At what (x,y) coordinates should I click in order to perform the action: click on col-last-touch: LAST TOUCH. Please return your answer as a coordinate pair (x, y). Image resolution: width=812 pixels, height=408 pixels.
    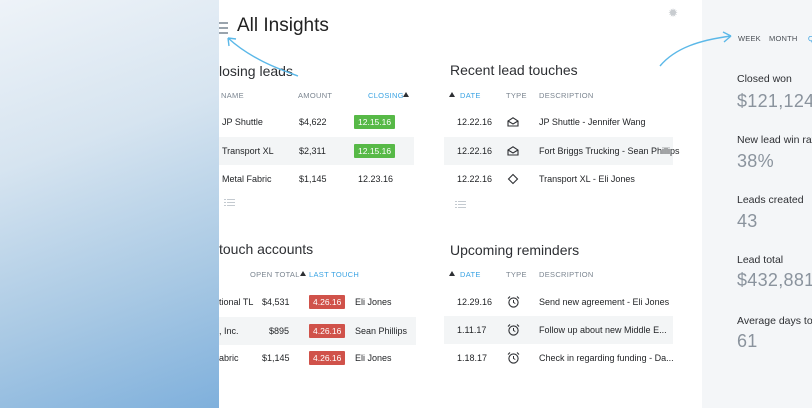
    Looking at the image, I should click on (334, 274).